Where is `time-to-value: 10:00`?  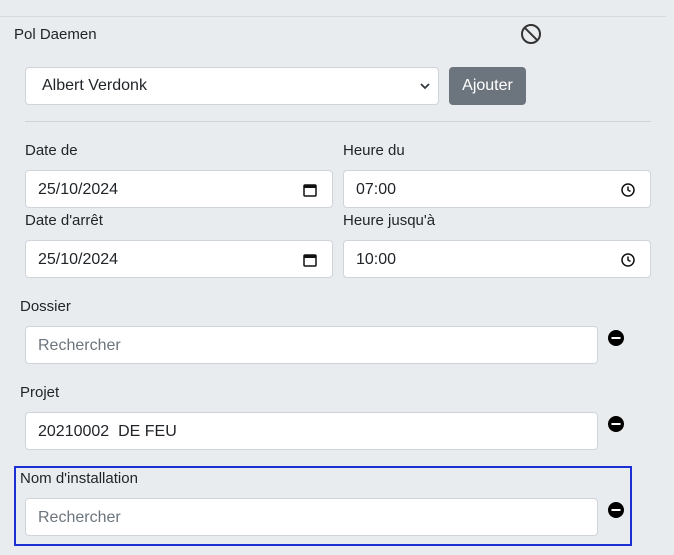 time-to-value: 10:00 is located at coordinates (376, 259).